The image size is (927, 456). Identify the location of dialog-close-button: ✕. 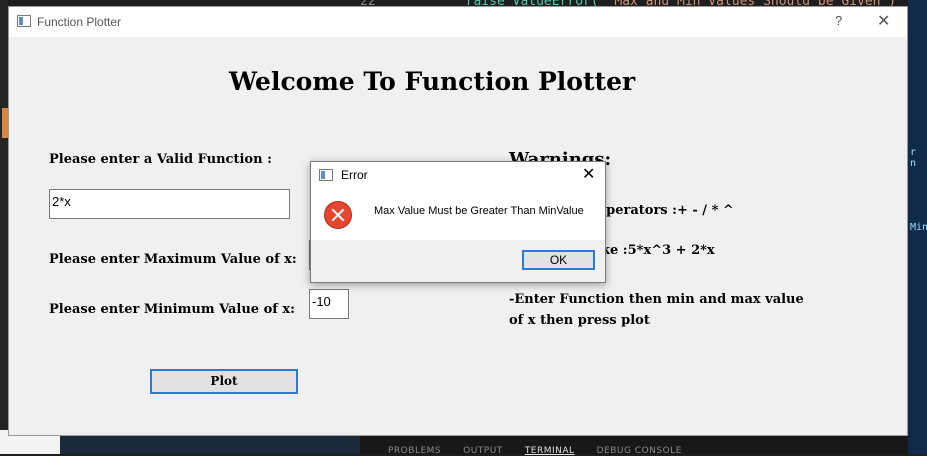
(588, 174).